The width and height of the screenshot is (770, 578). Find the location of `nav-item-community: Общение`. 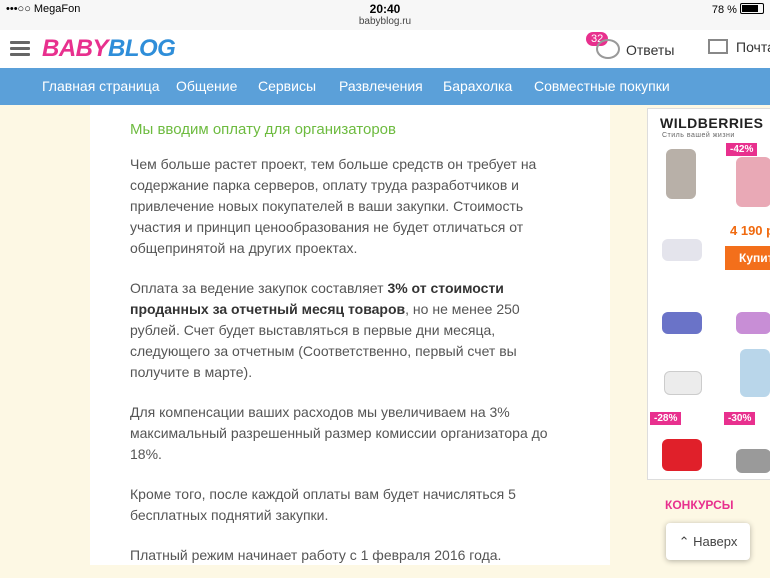

nav-item-community: Общение is located at coordinates (206, 86).